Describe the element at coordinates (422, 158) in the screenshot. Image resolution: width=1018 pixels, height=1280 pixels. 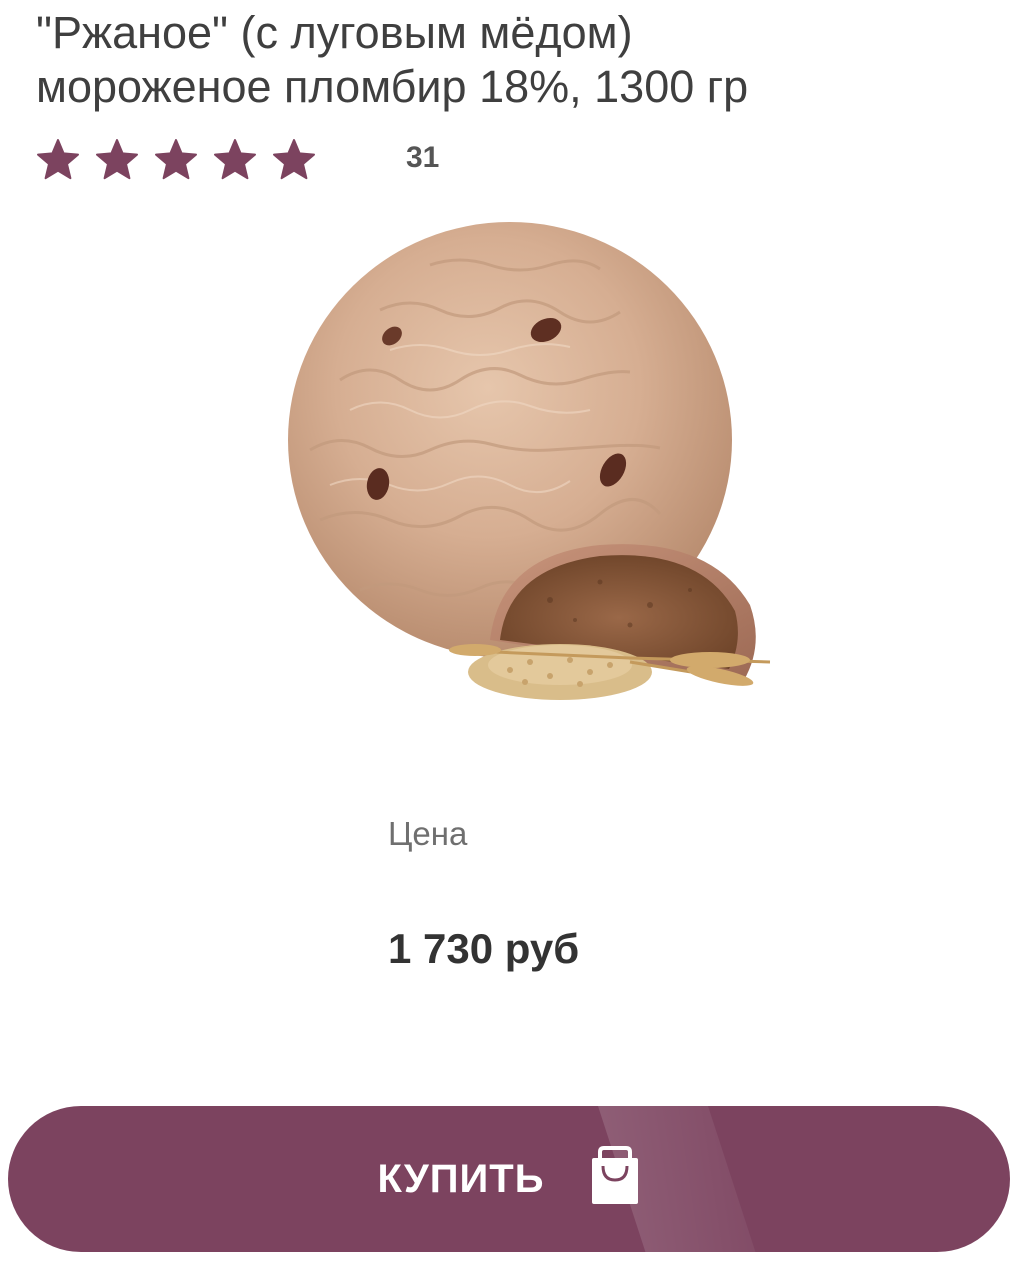
I see `rating-count: 31` at that location.